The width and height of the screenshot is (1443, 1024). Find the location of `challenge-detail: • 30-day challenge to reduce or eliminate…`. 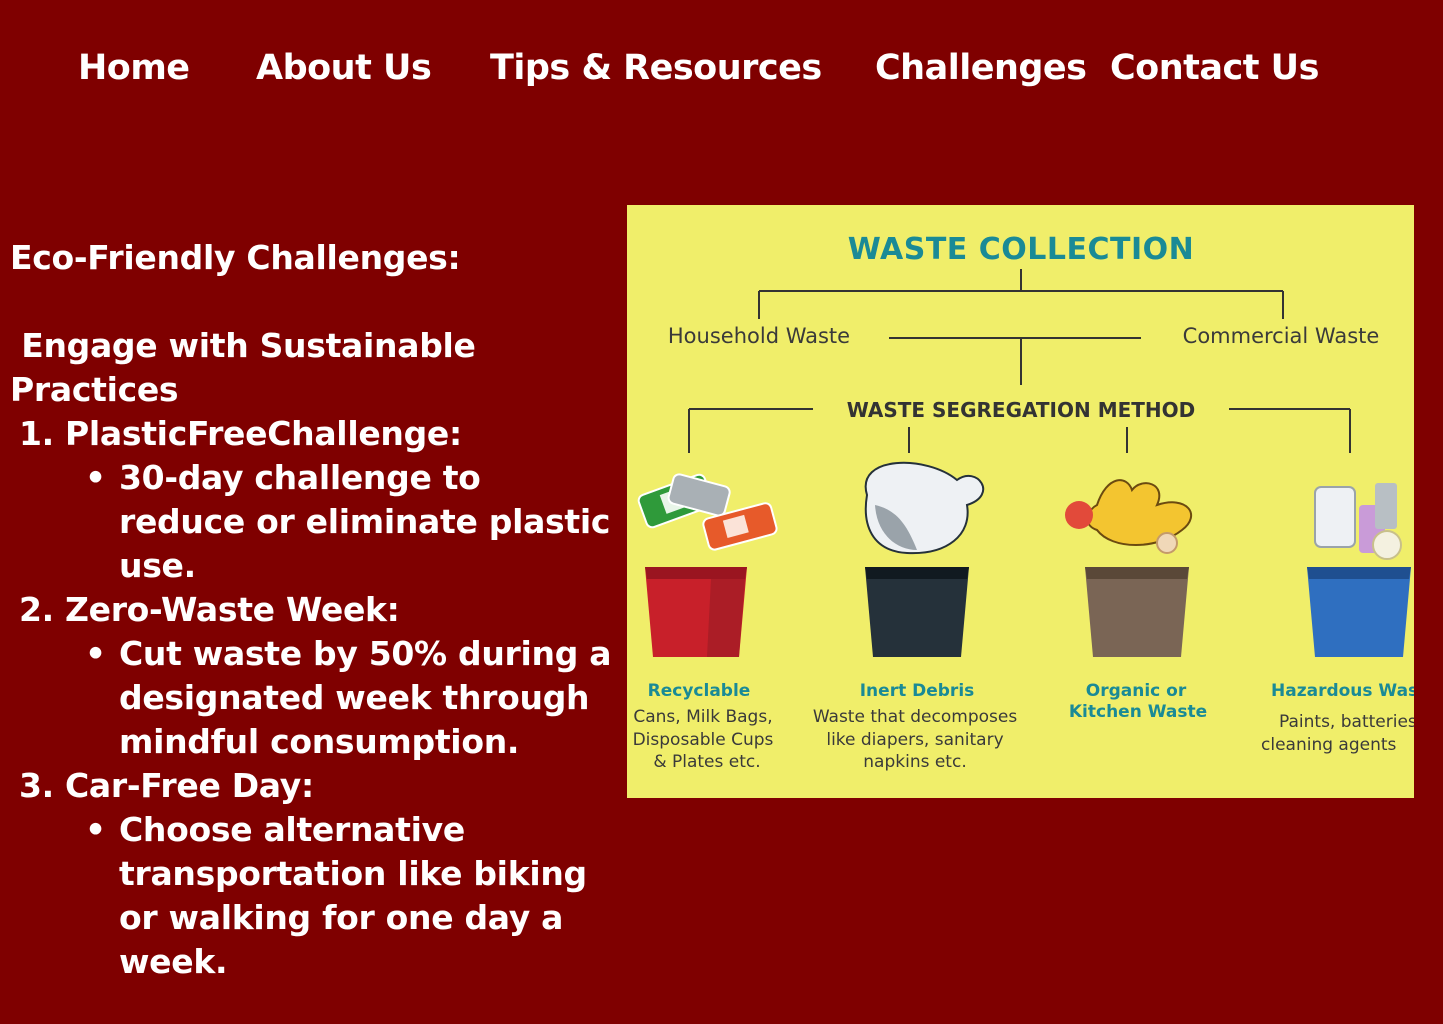

challenge-detail: • 30-day challenge to reduce or eliminate… is located at coordinates (348, 521).